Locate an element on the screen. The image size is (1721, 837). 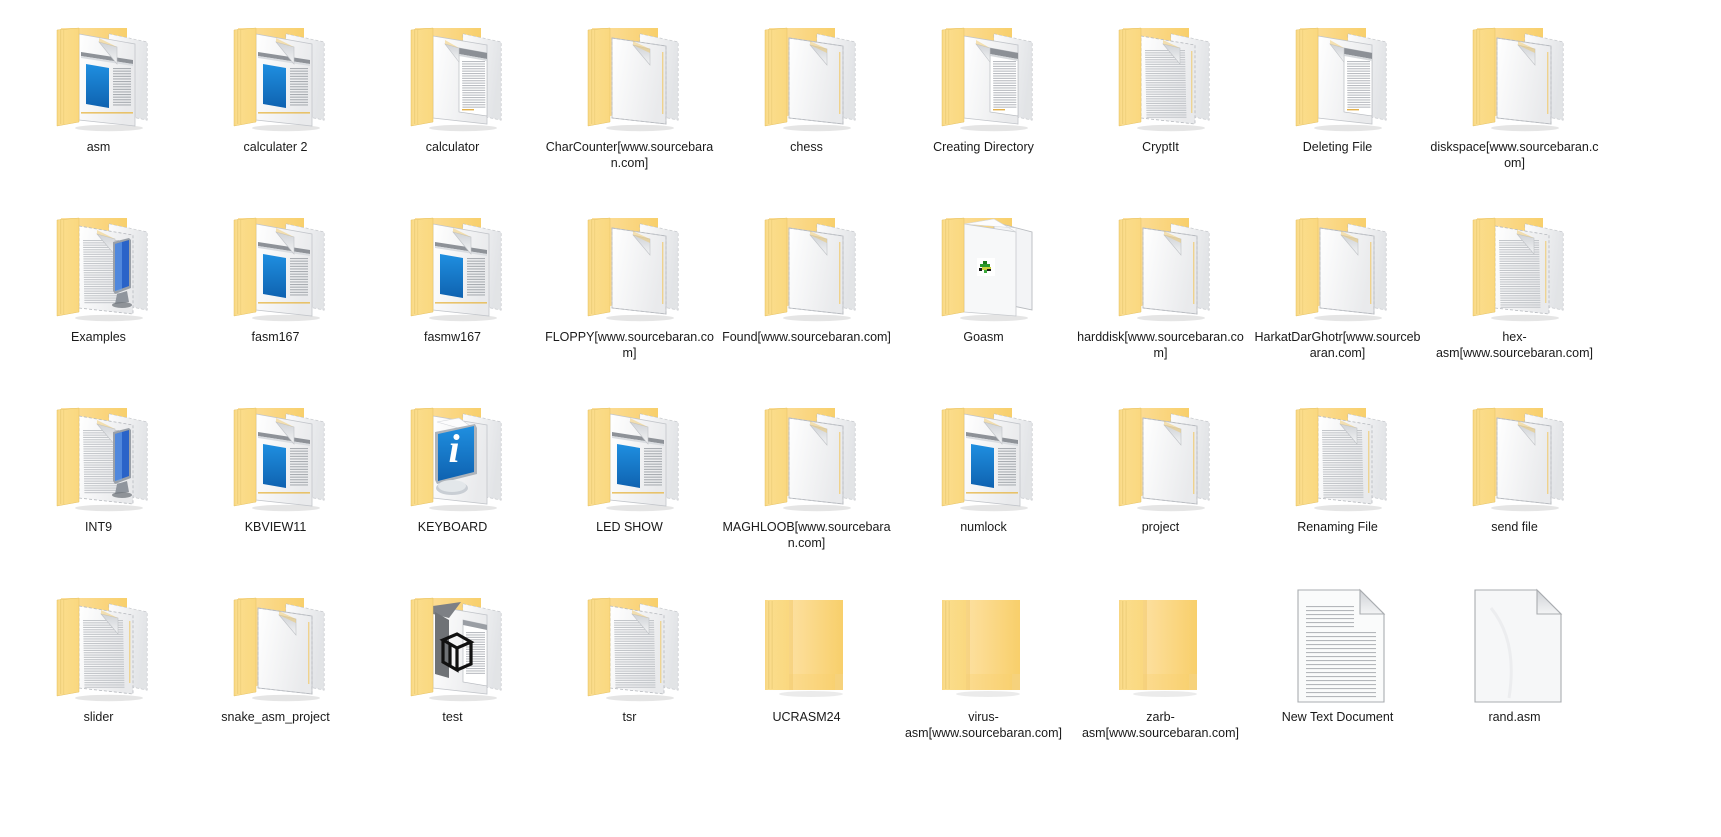
folder-open-info-monitor-icon: i is located at coordinates (453, 452).